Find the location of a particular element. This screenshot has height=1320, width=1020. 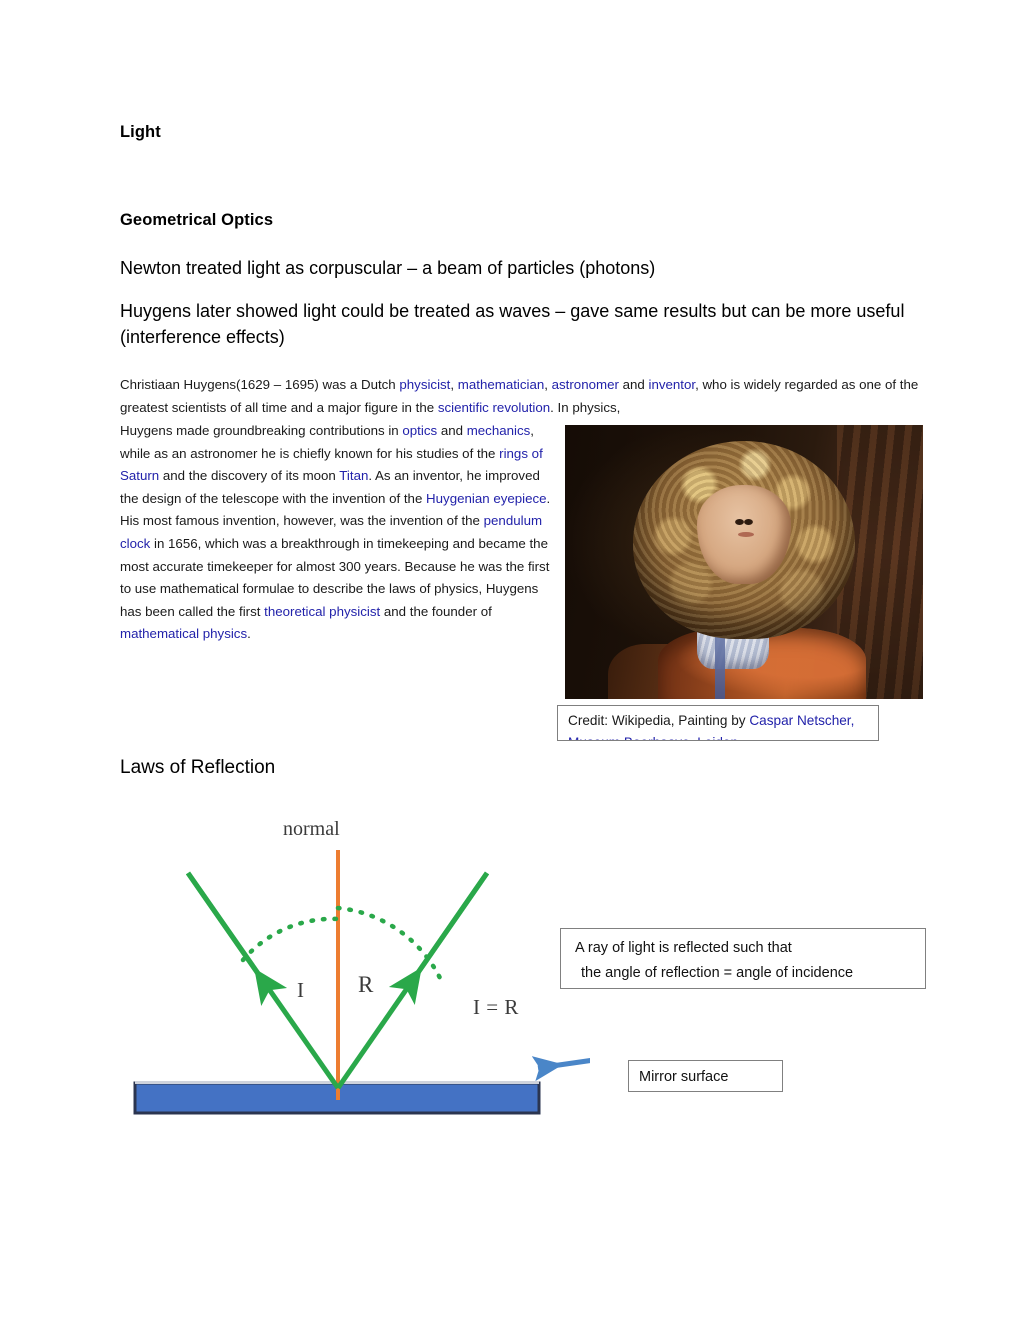

huygens-portrait-image is located at coordinates (744, 562).